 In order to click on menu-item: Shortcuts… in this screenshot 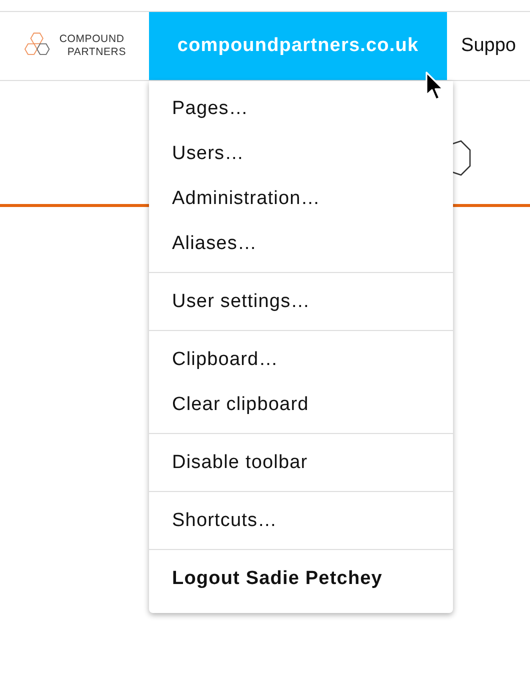, I will do `click(301, 520)`.